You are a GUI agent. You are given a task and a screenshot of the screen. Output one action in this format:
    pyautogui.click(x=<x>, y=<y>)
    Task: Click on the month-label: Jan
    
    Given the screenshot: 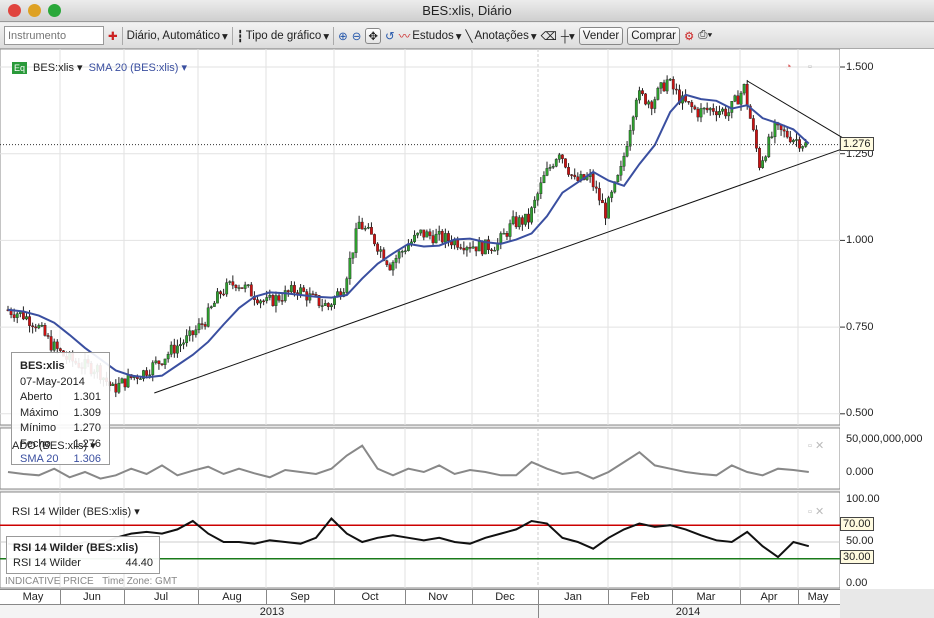 What is the action you would take?
    pyautogui.click(x=573, y=597)
    